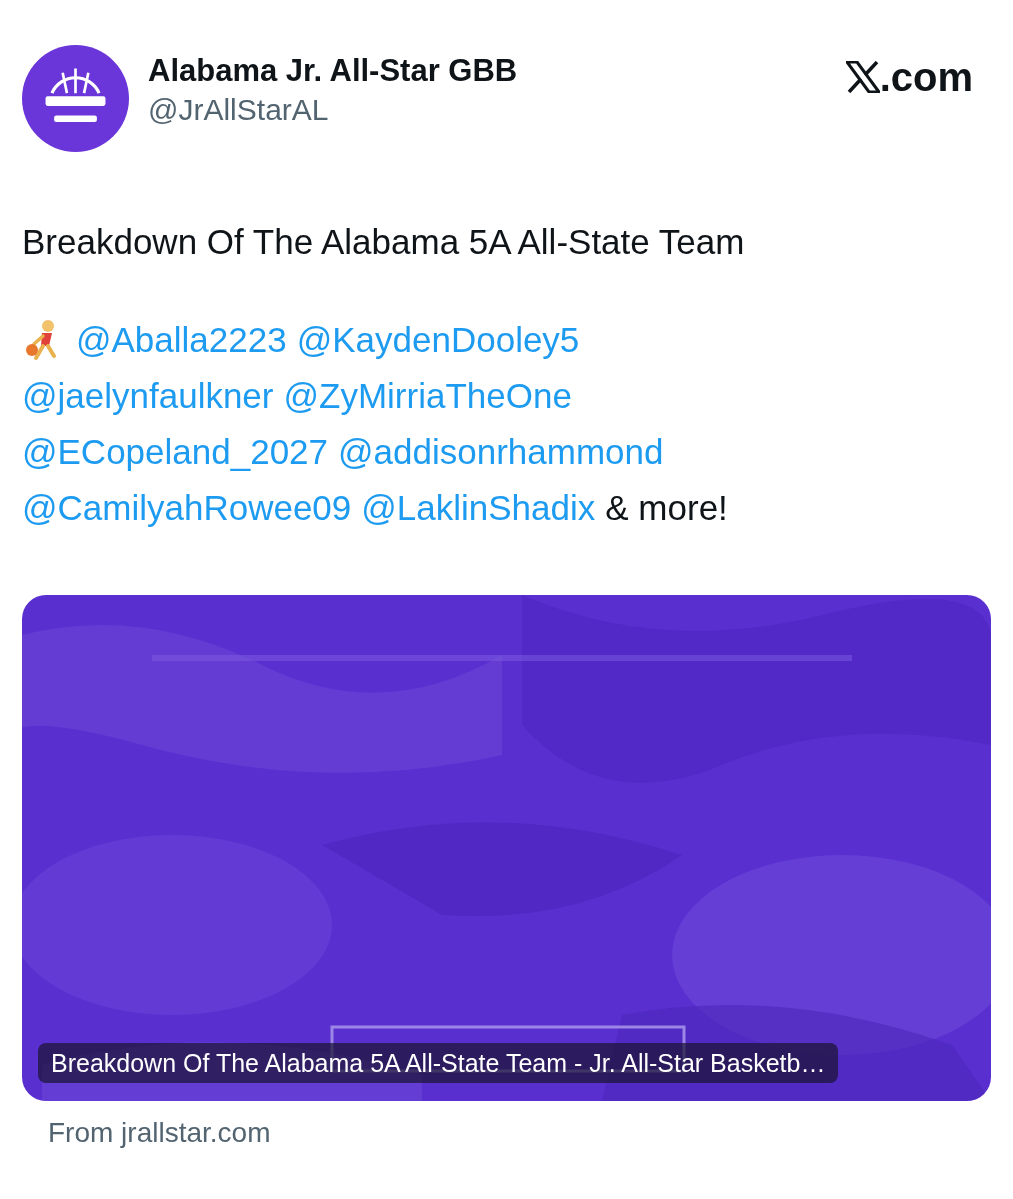 The width and height of the screenshot is (1013, 1199). Describe the element at coordinates (427, 396) in the screenshot. I see `mention-link: @ZyMirriaTheOne` at that location.